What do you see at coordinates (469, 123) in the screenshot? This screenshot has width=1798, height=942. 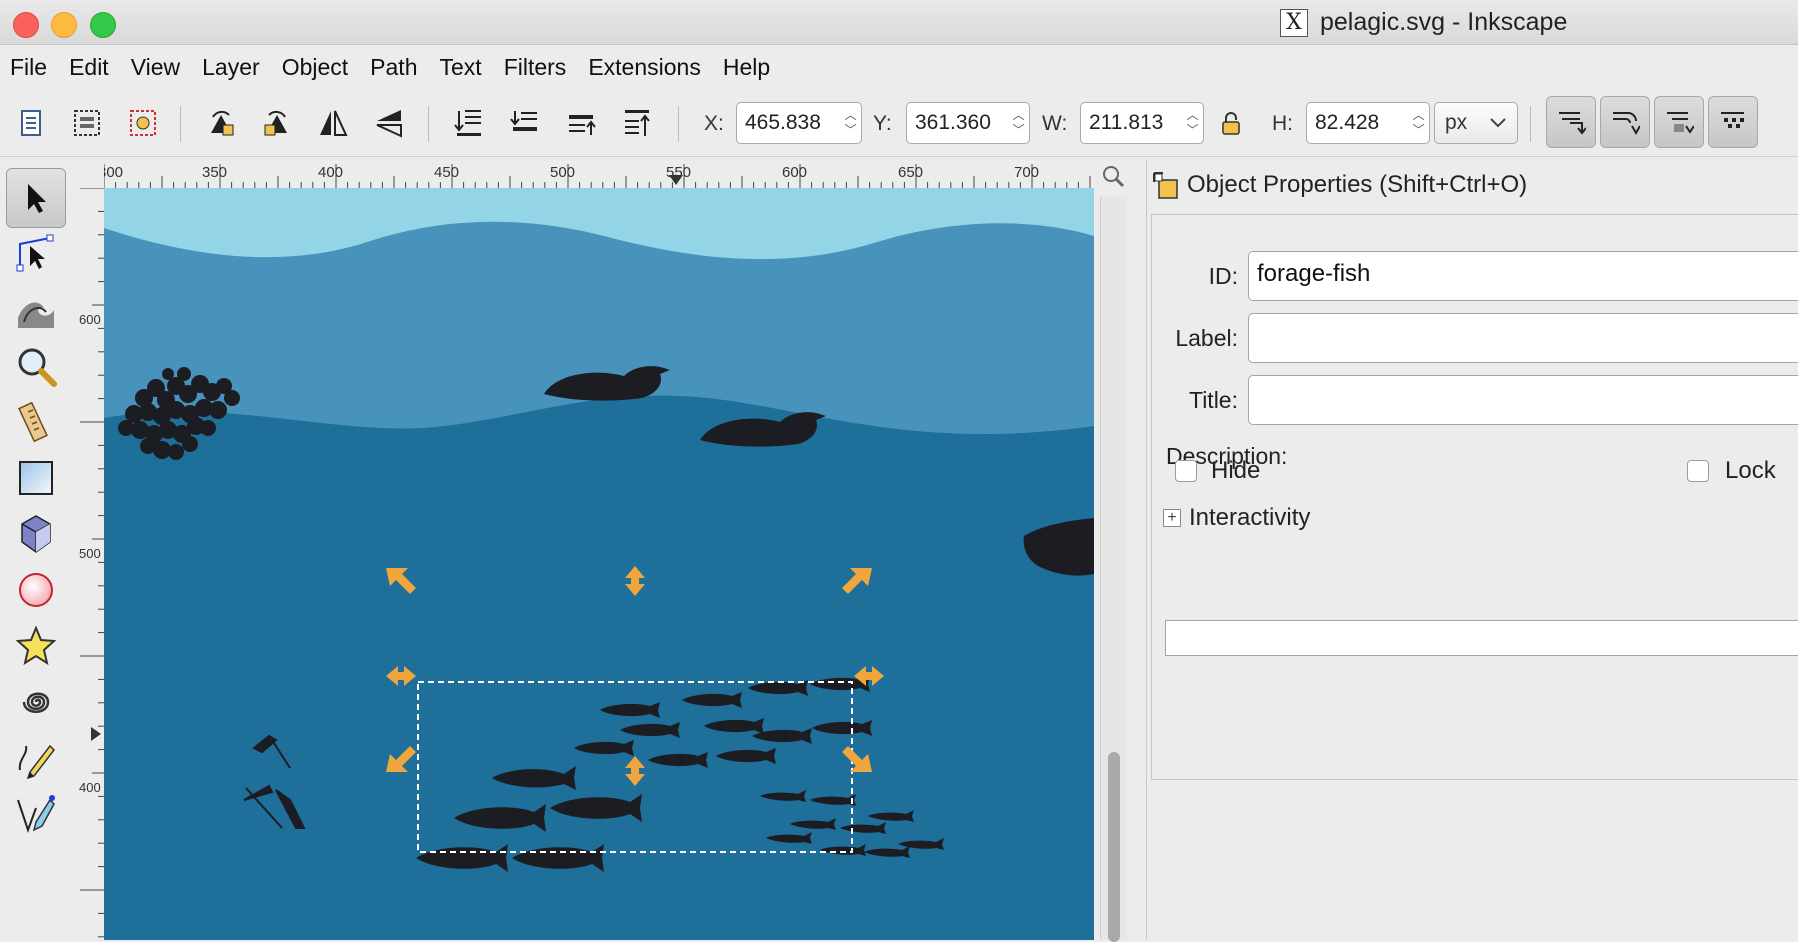 I see `lower-to-bottom-button` at bounding box center [469, 123].